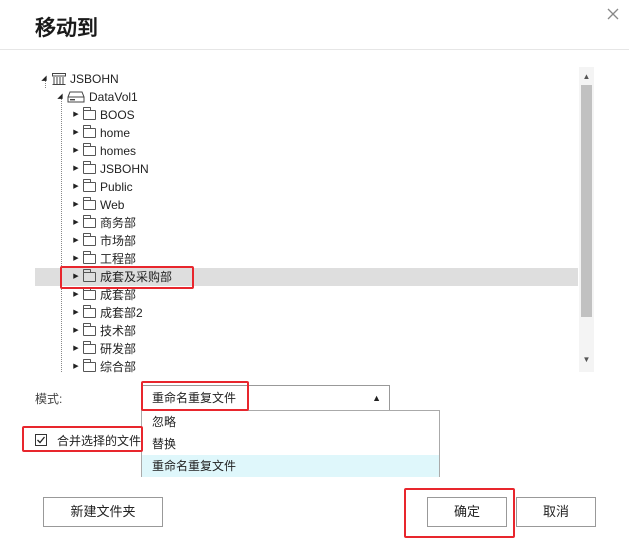 Image resolution: width=629 pixels, height=549 pixels. What do you see at coordinates (116, 187) in the screenshot?
I see `tree-folder-label: Public` at bounding box center [116, 187].